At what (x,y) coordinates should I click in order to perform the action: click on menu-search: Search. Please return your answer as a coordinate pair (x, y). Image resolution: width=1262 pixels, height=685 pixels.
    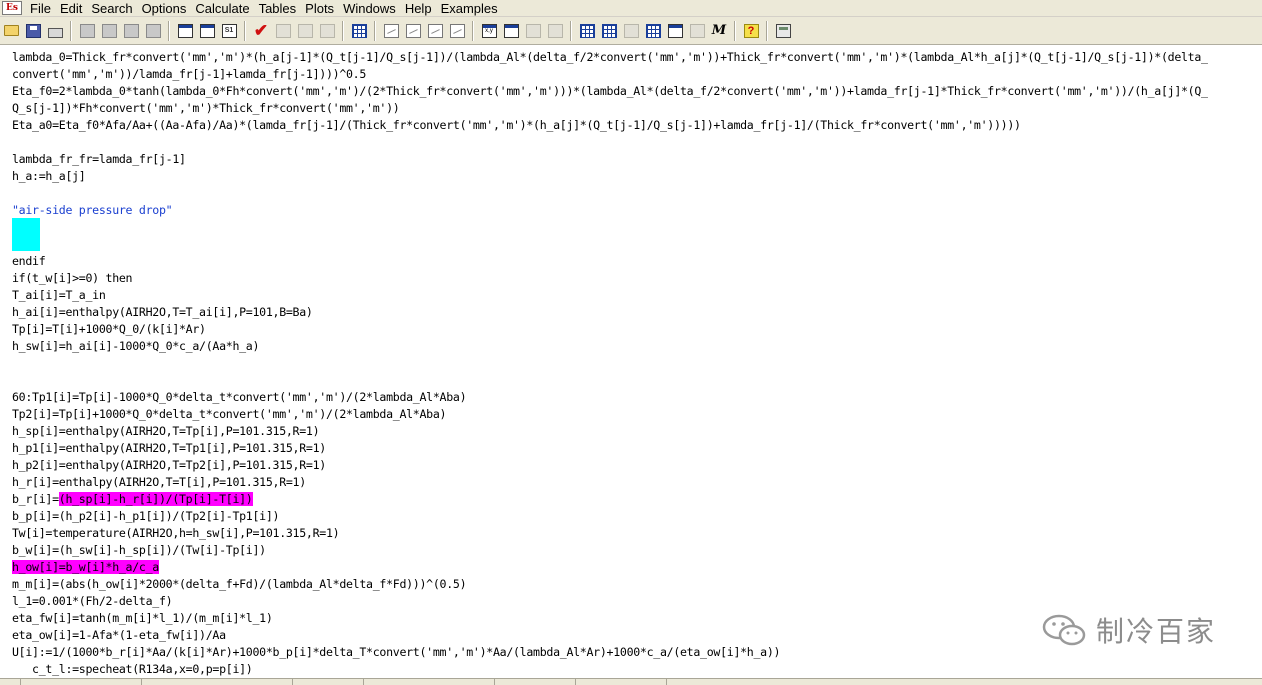
    Looking at the image, I should click on (115, 8).